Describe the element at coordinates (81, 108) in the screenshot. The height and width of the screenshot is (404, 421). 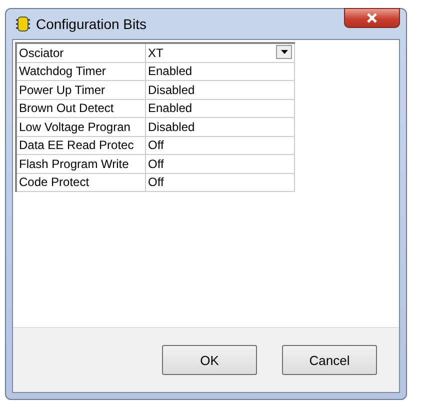
I see `property-name: Brown Out Detect` at that location.